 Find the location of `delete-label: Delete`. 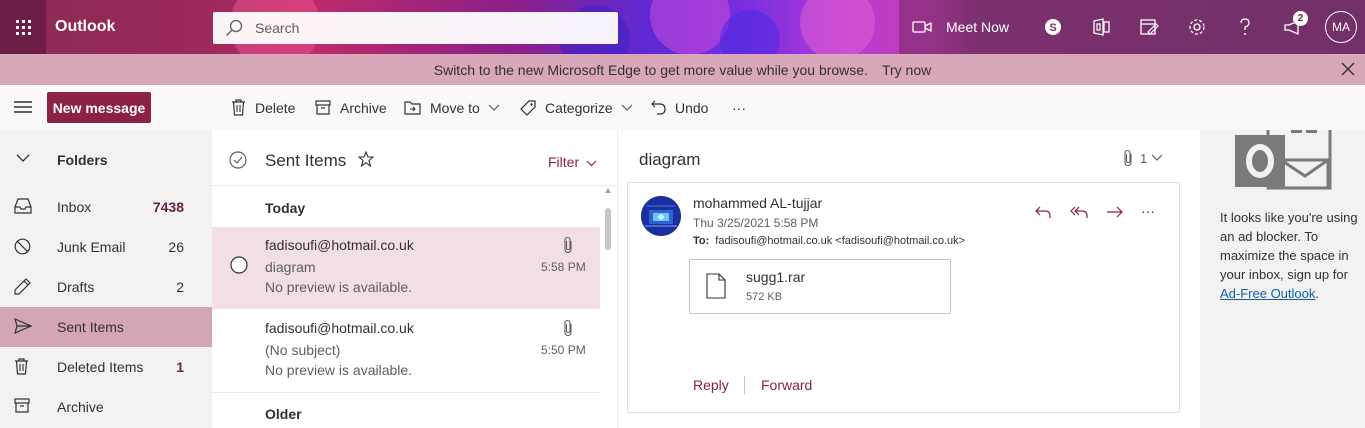

delete-label: Delete is located at coordinates (275, 107).